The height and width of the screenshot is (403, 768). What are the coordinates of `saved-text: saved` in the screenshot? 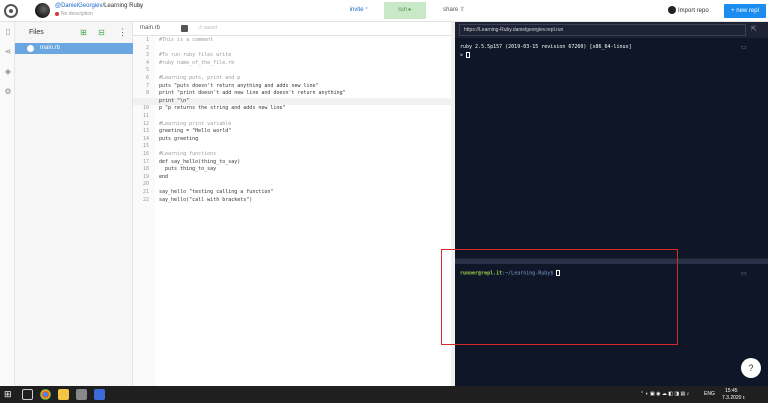 It's located at (210, 28).